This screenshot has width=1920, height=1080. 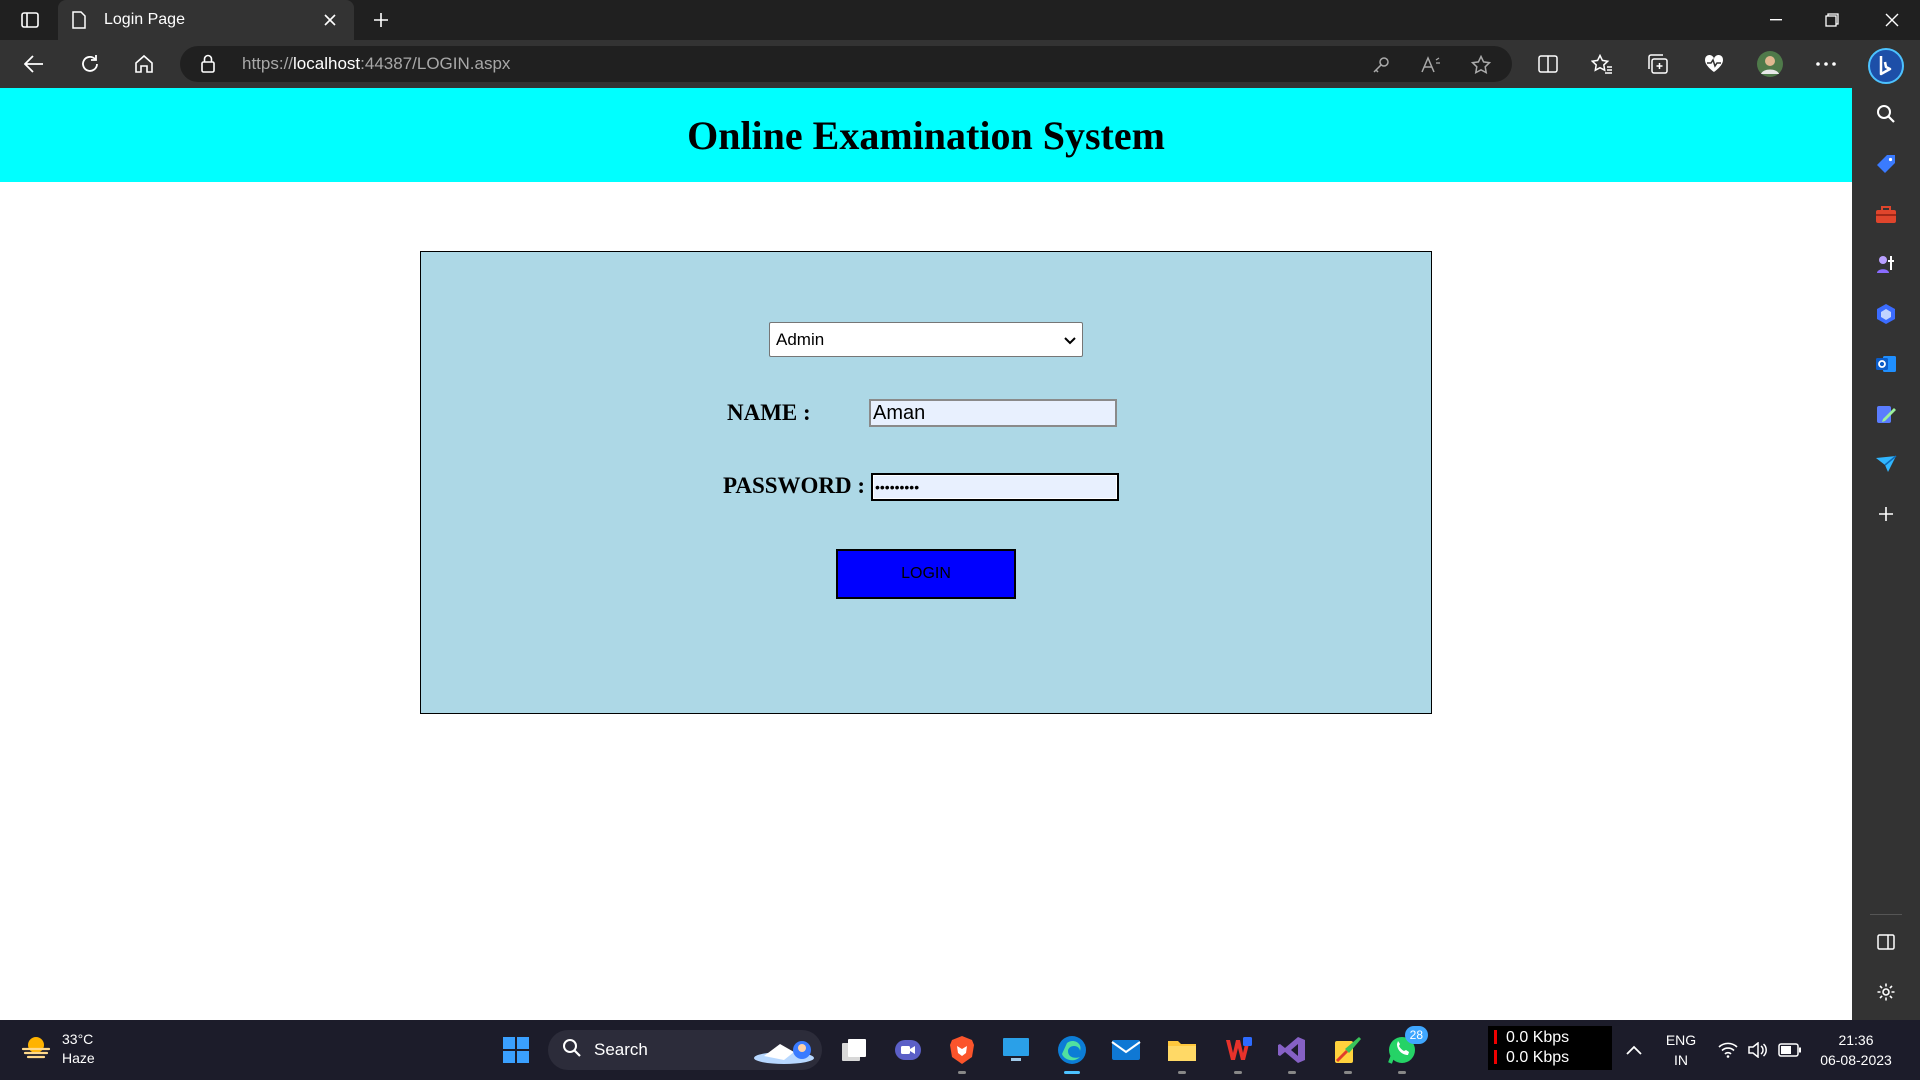 What do you see at coordinates (1495, 1057) in the screenshot?
I see `upload-arrow-icon` at bounding box center [1495, 1057].